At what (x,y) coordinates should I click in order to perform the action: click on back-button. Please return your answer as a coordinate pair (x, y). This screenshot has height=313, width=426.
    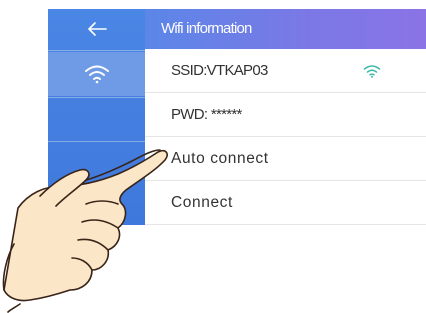
    Looking at the image, I should click on (96, 29).